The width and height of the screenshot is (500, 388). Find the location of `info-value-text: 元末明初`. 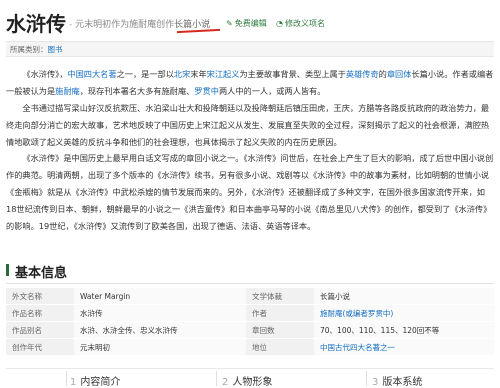

info-value-text: 元末明初 is located at coordinates (95, 347).